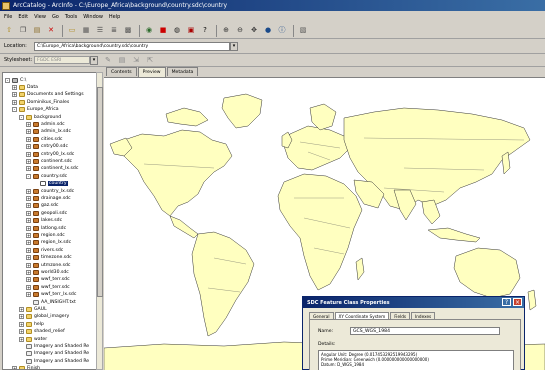 This screenshot has width=545, height=370. I want to click on tree-item-label: country, so click(58, 184).